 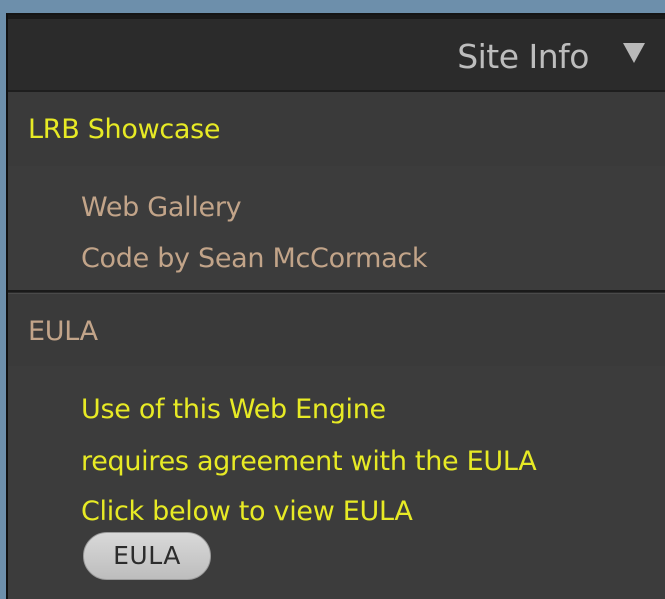 I want to click on section-title-lrb-showcase: LRB Showcase, so click(x=124, y=129).